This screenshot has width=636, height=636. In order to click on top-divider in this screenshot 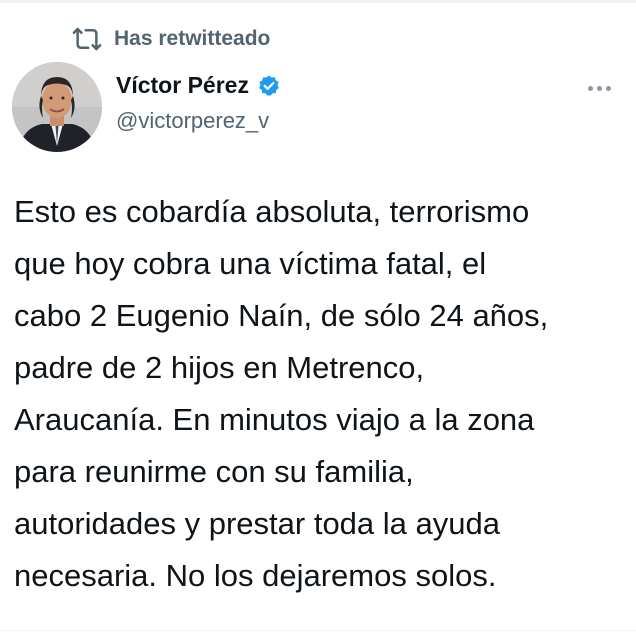, I will do `click(318, 1)`.